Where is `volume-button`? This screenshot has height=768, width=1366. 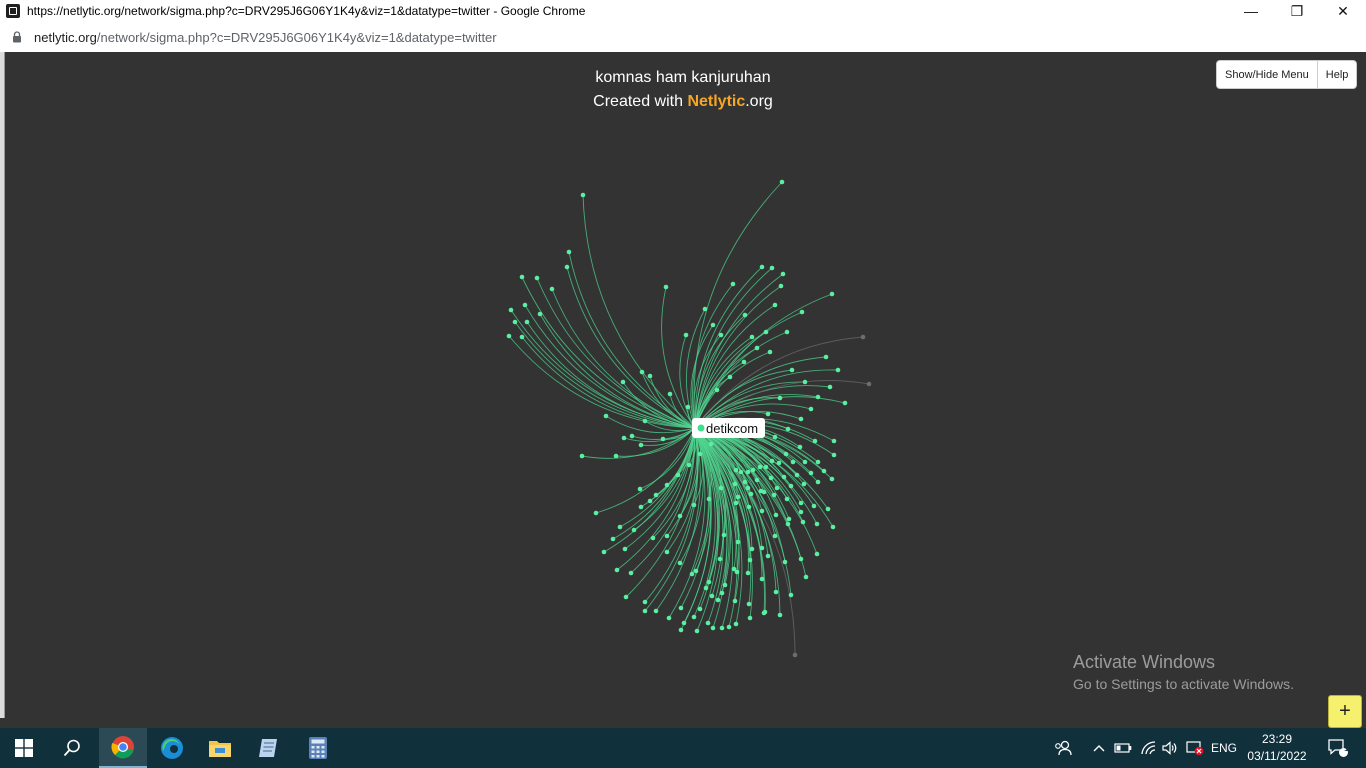 volume-button is located at coordinates (1170, 748).